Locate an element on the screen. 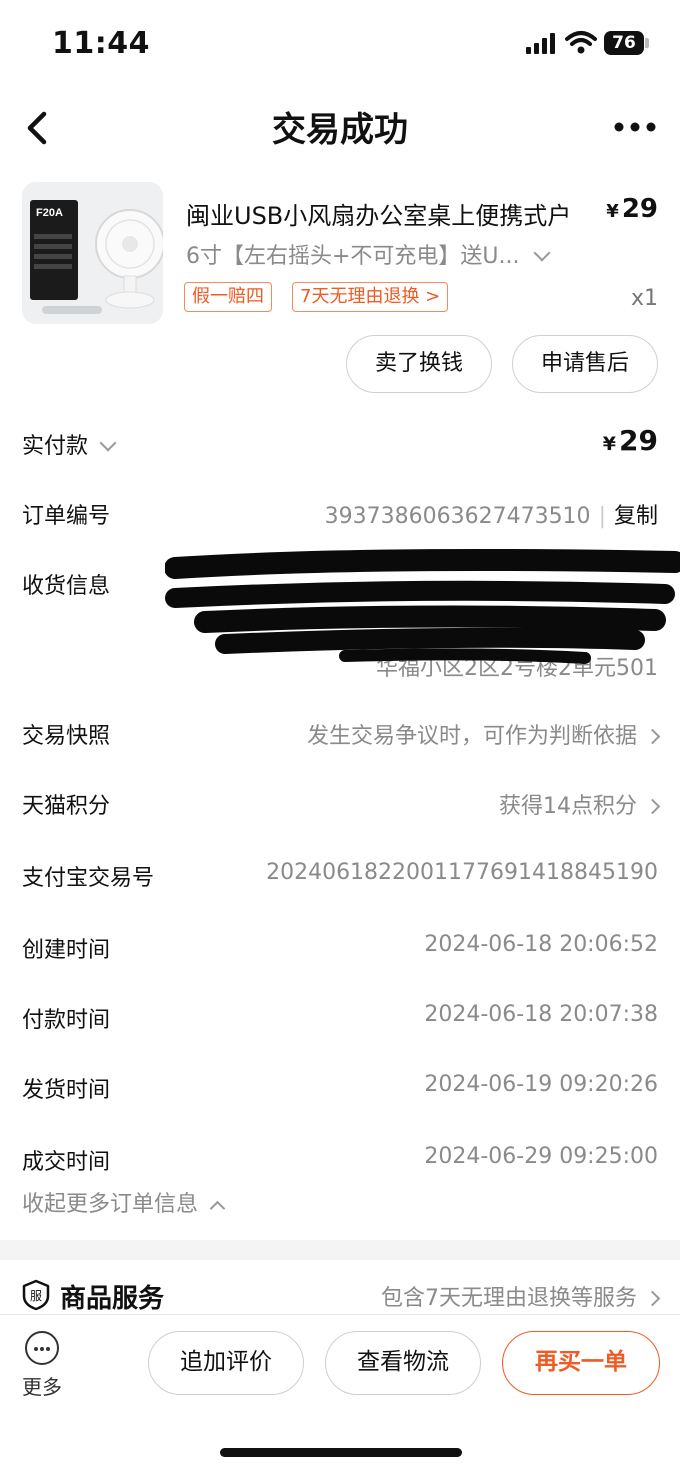  nav-bar: 交易成功 is located at coordinates (340, 127).